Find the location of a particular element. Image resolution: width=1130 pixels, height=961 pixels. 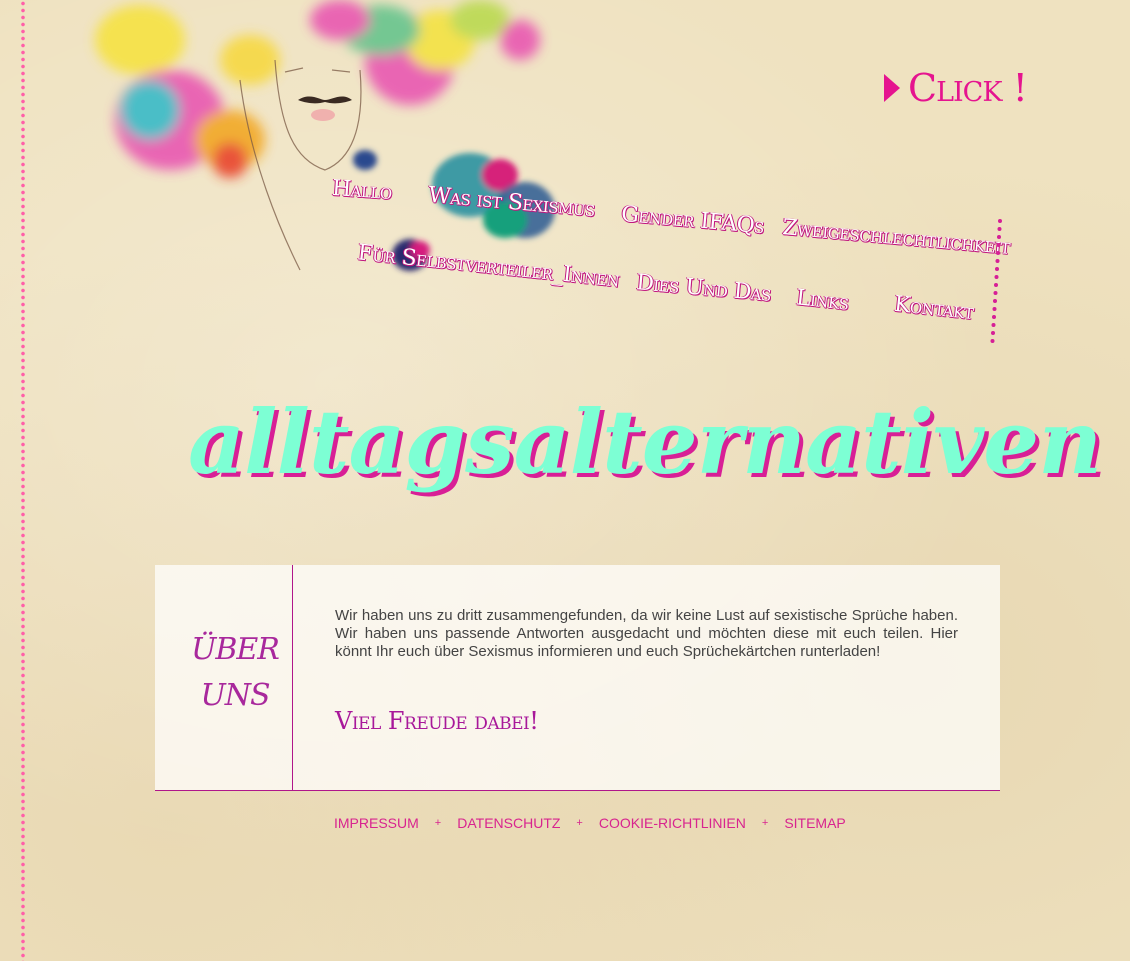

footer-link-sitemap: SITEMAP is located at coordinates (814, 823).